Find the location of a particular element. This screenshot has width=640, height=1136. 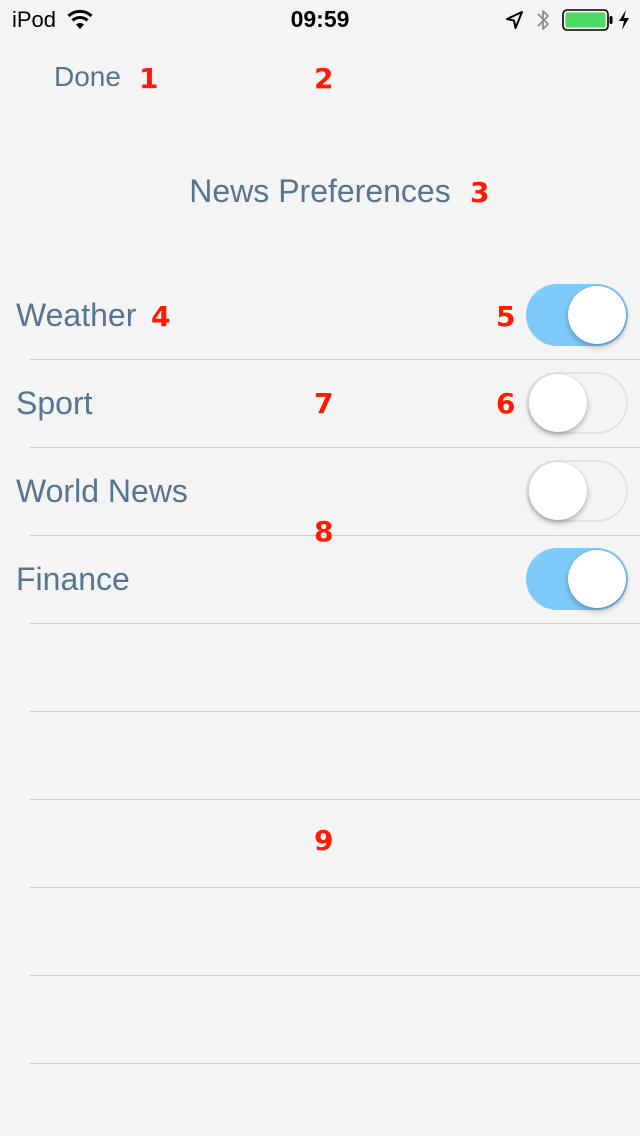

weather-toggle is located at coordinates (577, 315).